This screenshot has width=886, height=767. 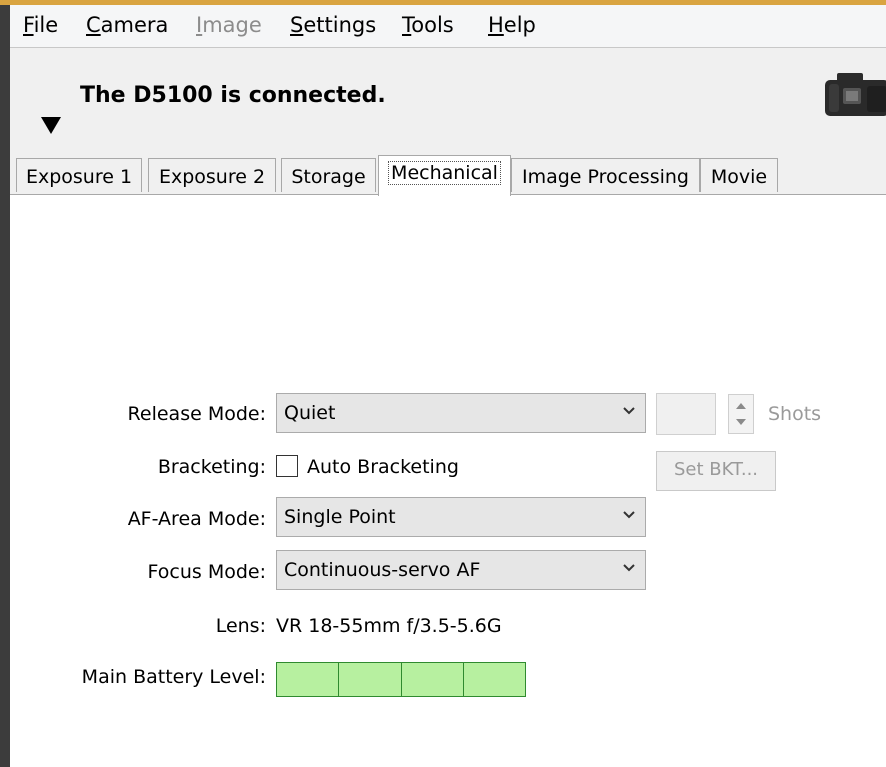 I want to click on menu-bar: File Camera Image Settings Tools Help, so click(x=448, y=26).